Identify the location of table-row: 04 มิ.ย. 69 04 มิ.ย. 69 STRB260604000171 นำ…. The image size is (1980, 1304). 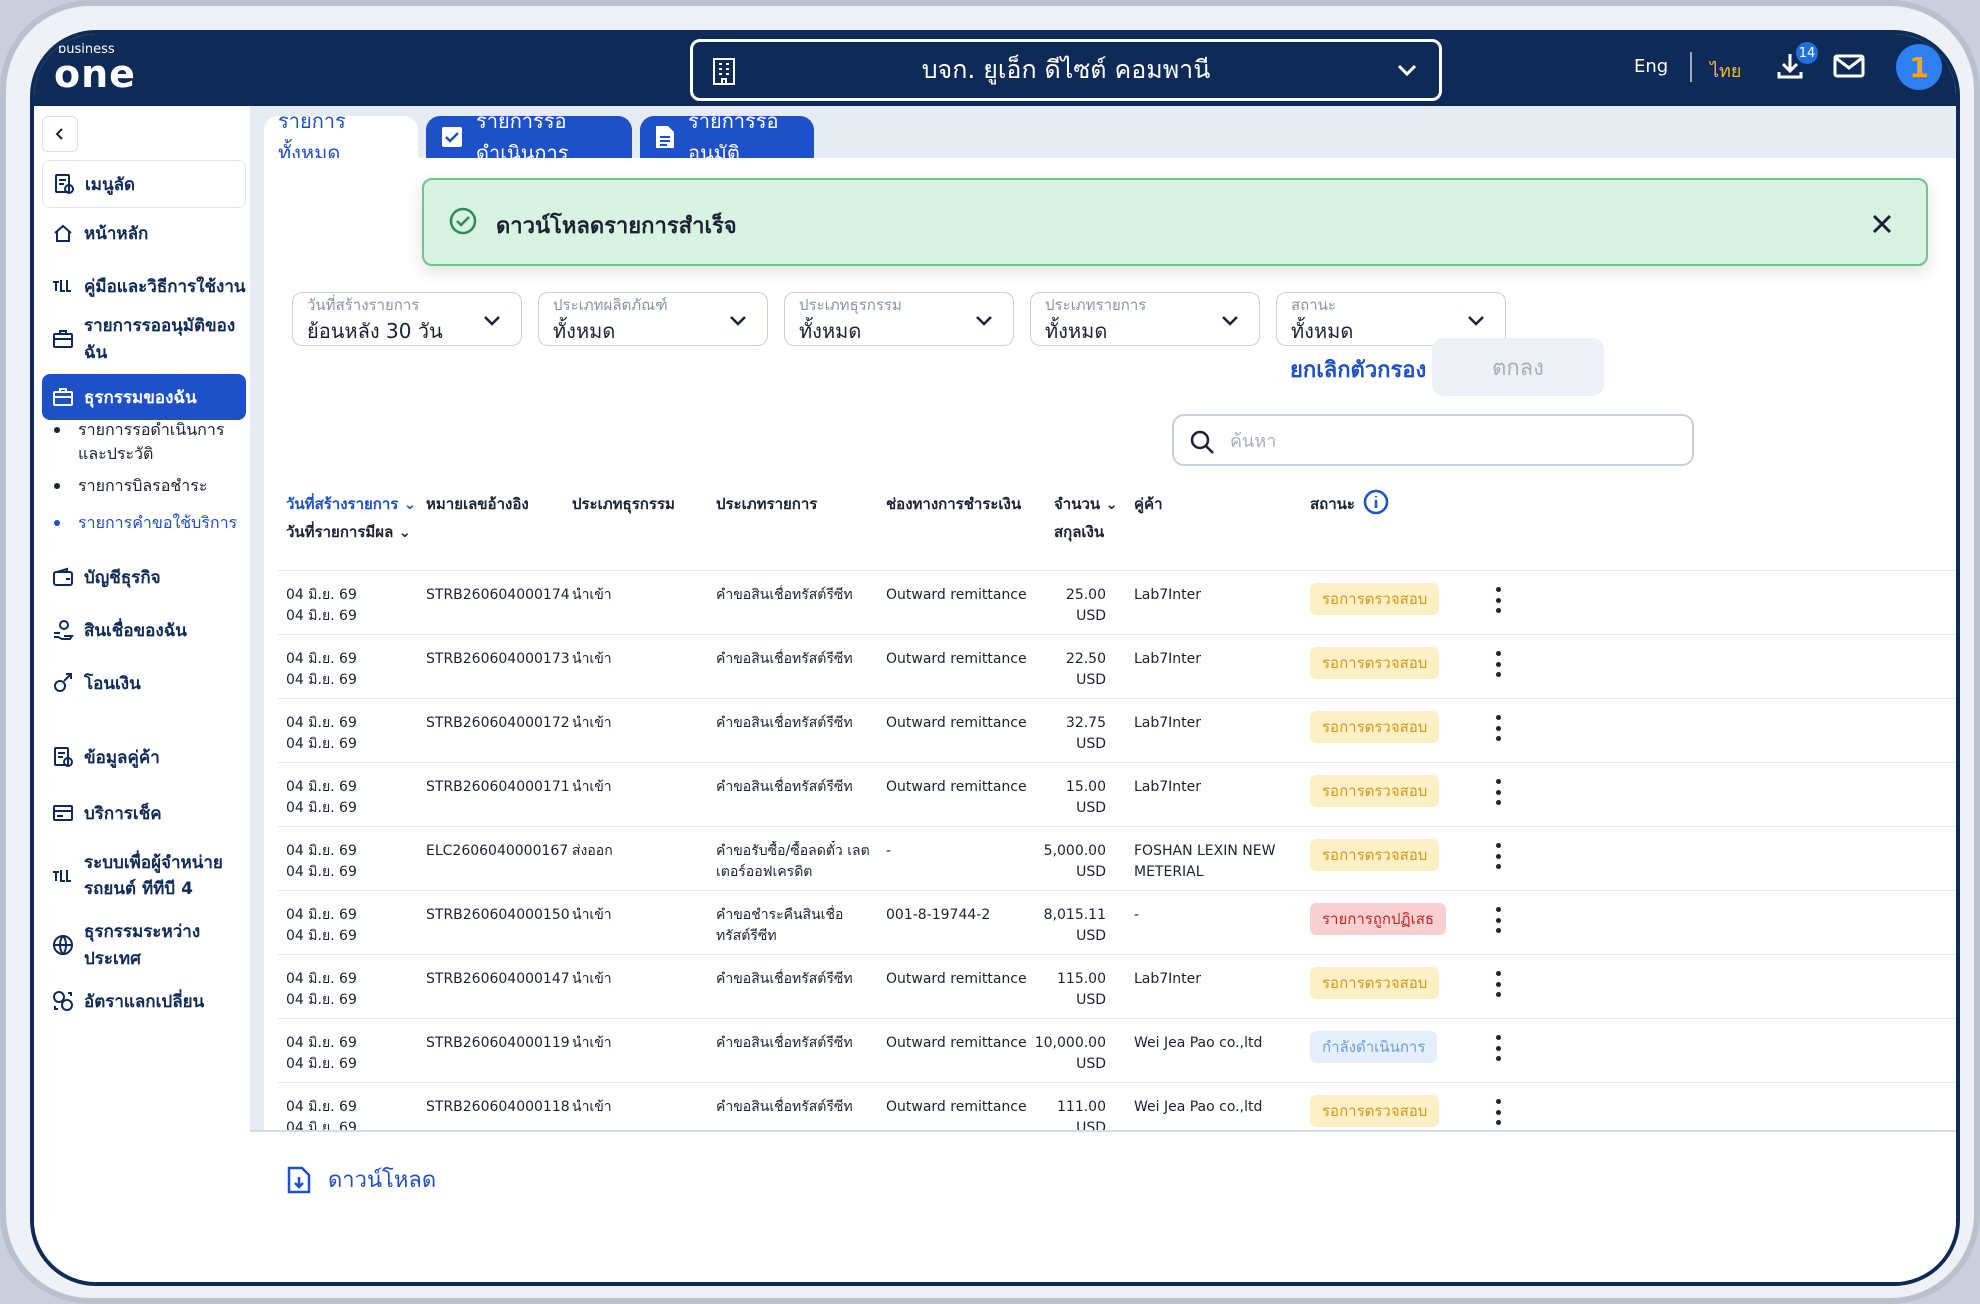
(1117, 794).